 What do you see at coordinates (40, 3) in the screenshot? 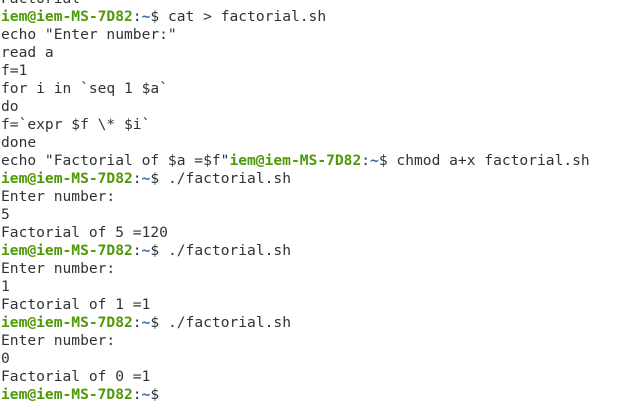
I see `output-text: Factorial` at bounding box center [40, 3].